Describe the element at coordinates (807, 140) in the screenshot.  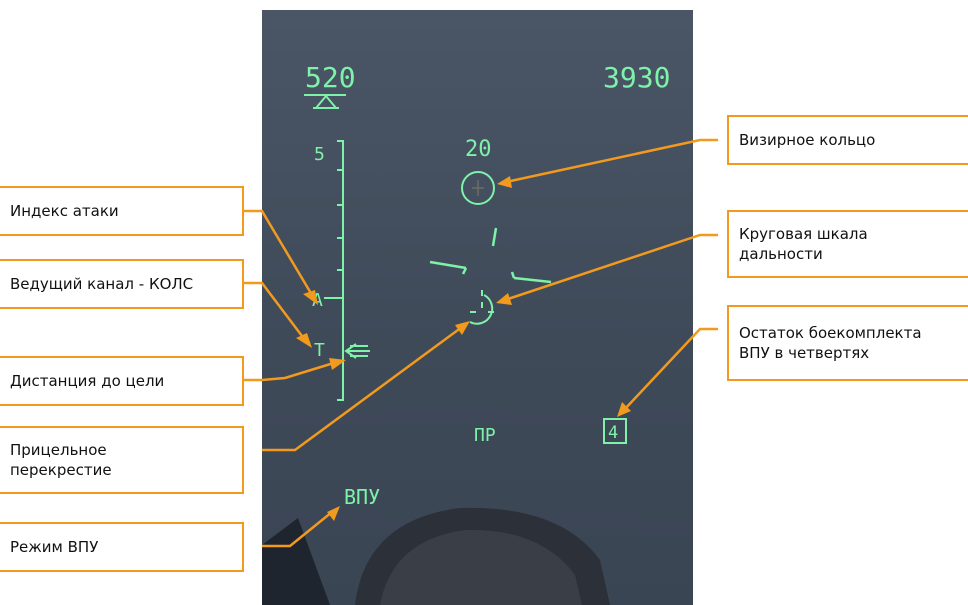
I see `callout-sight-ring-text: Визирное кольцо` at that location.